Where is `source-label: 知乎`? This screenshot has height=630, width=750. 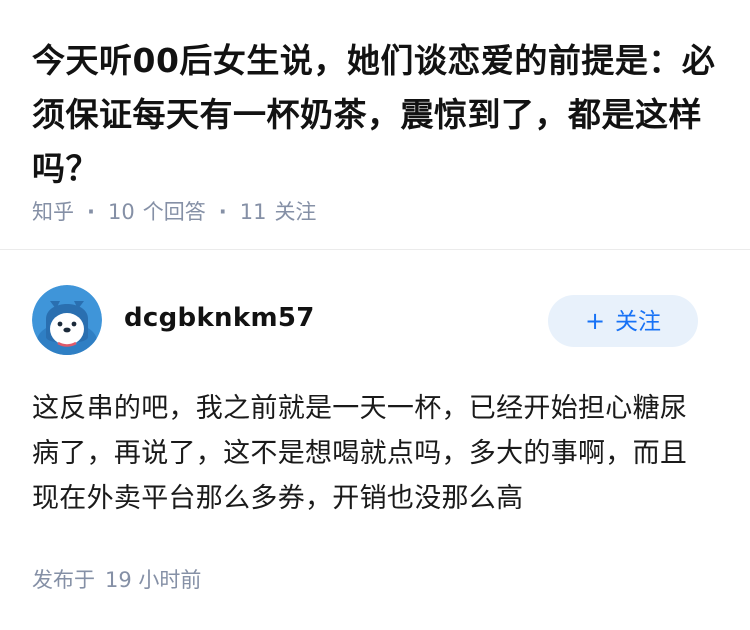 source-label: 知乎 is located at coordinates (53, 212).